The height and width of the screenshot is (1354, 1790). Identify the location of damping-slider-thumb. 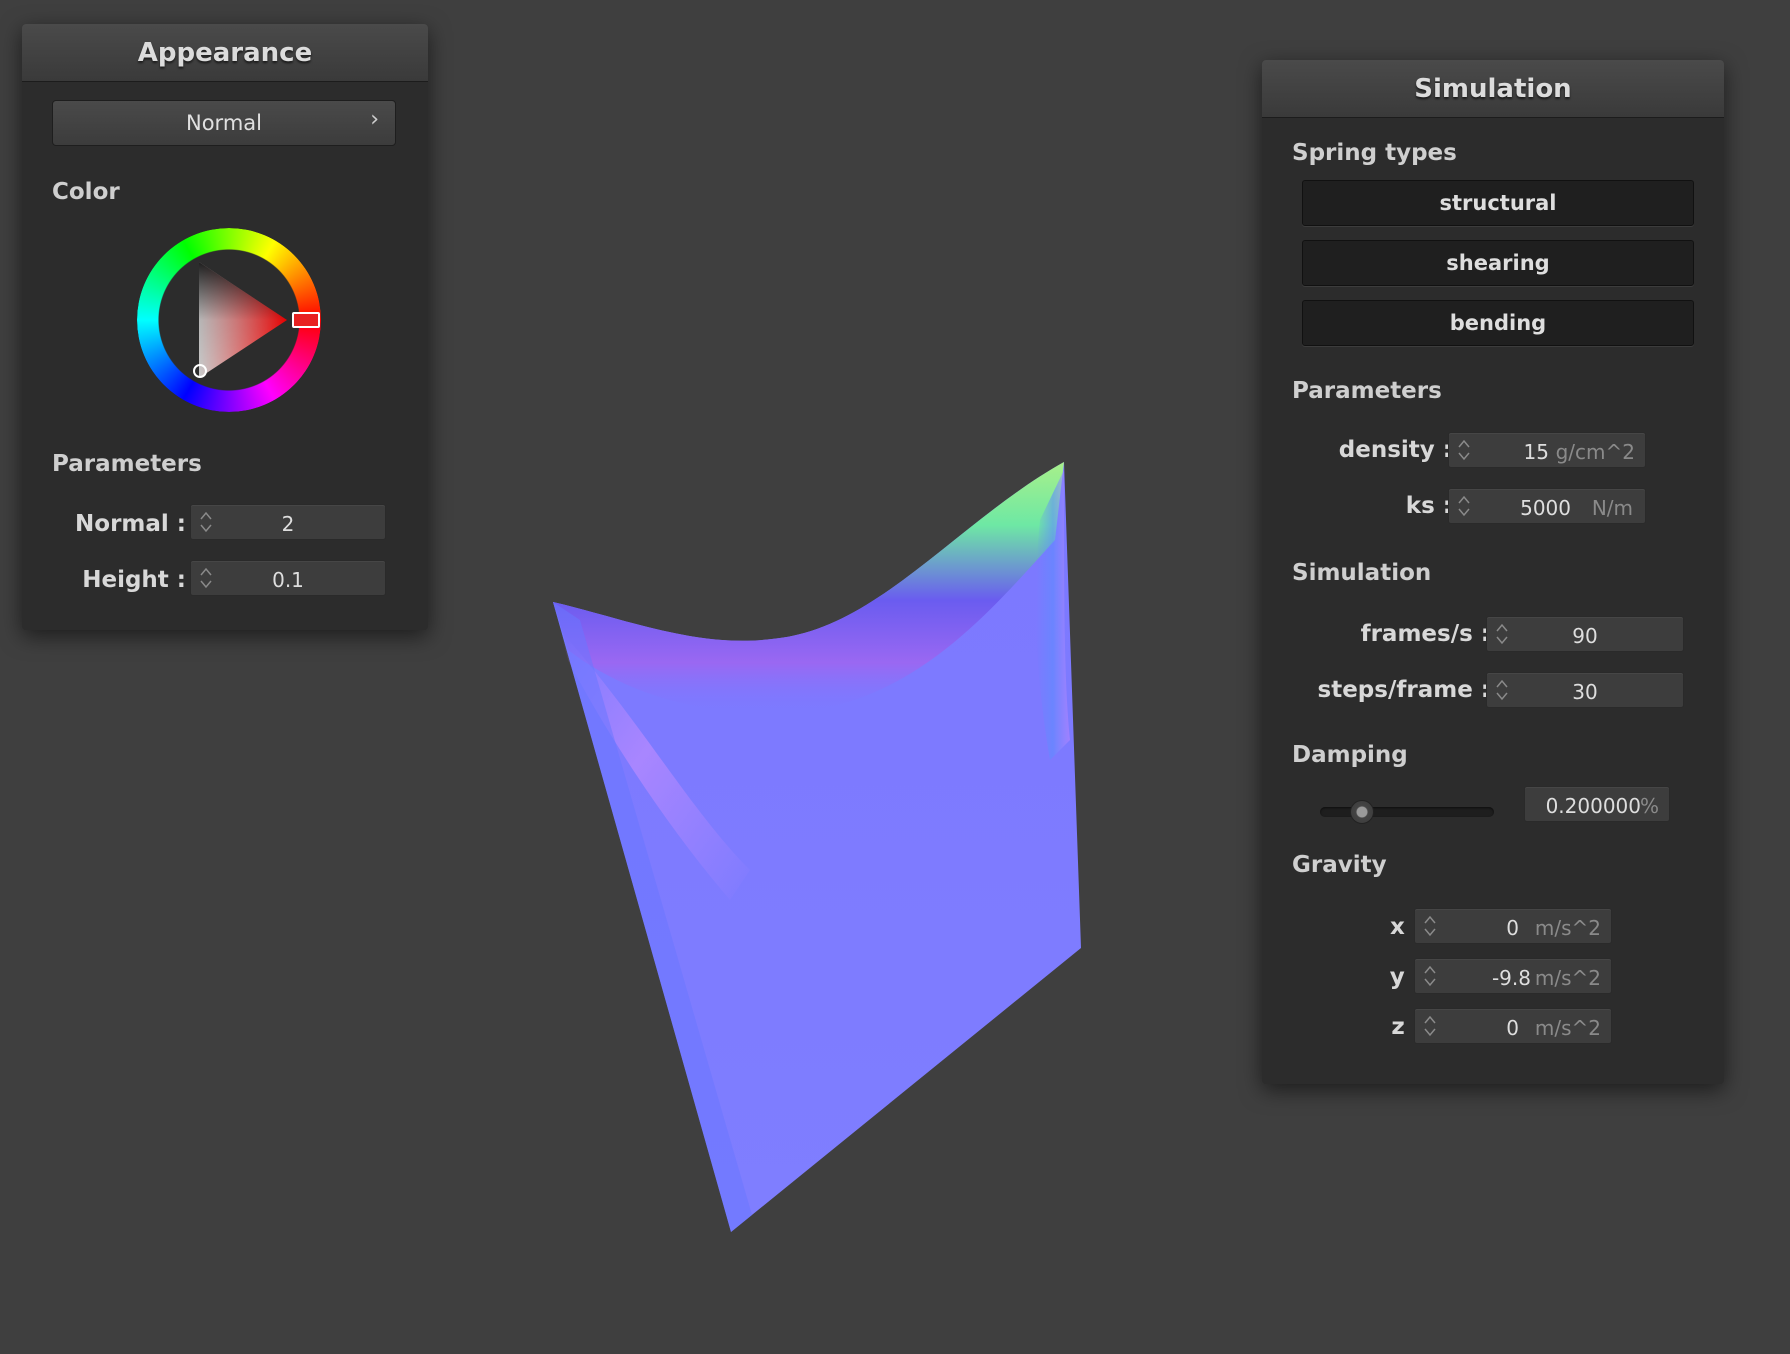
(1362, 812).